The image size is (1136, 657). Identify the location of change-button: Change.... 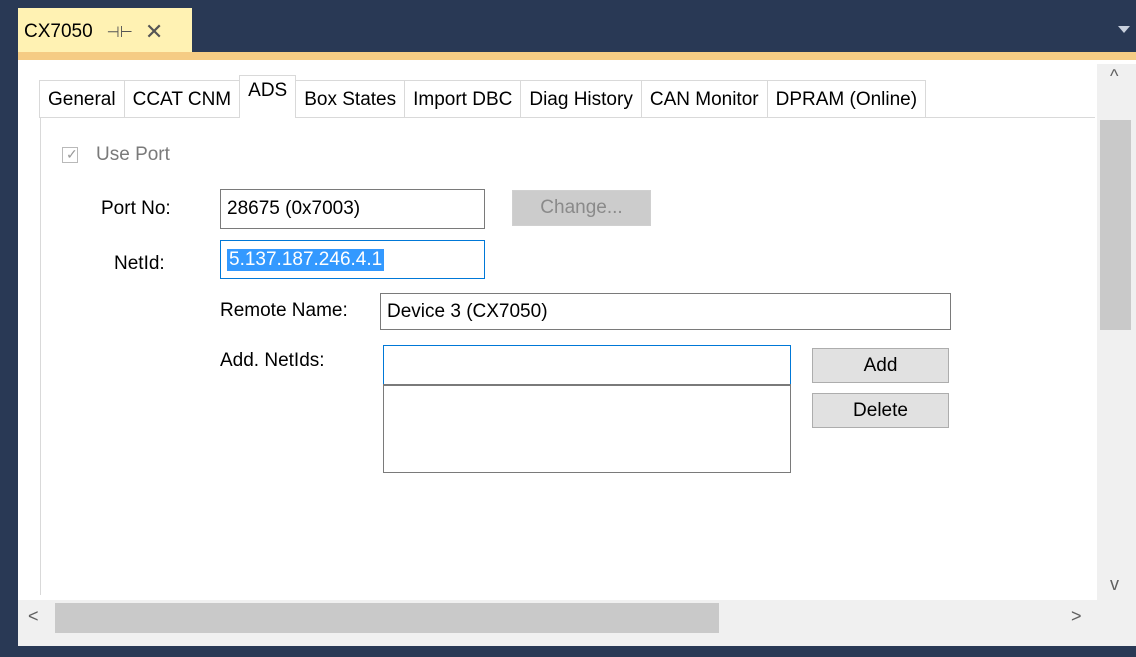
(581, 208).